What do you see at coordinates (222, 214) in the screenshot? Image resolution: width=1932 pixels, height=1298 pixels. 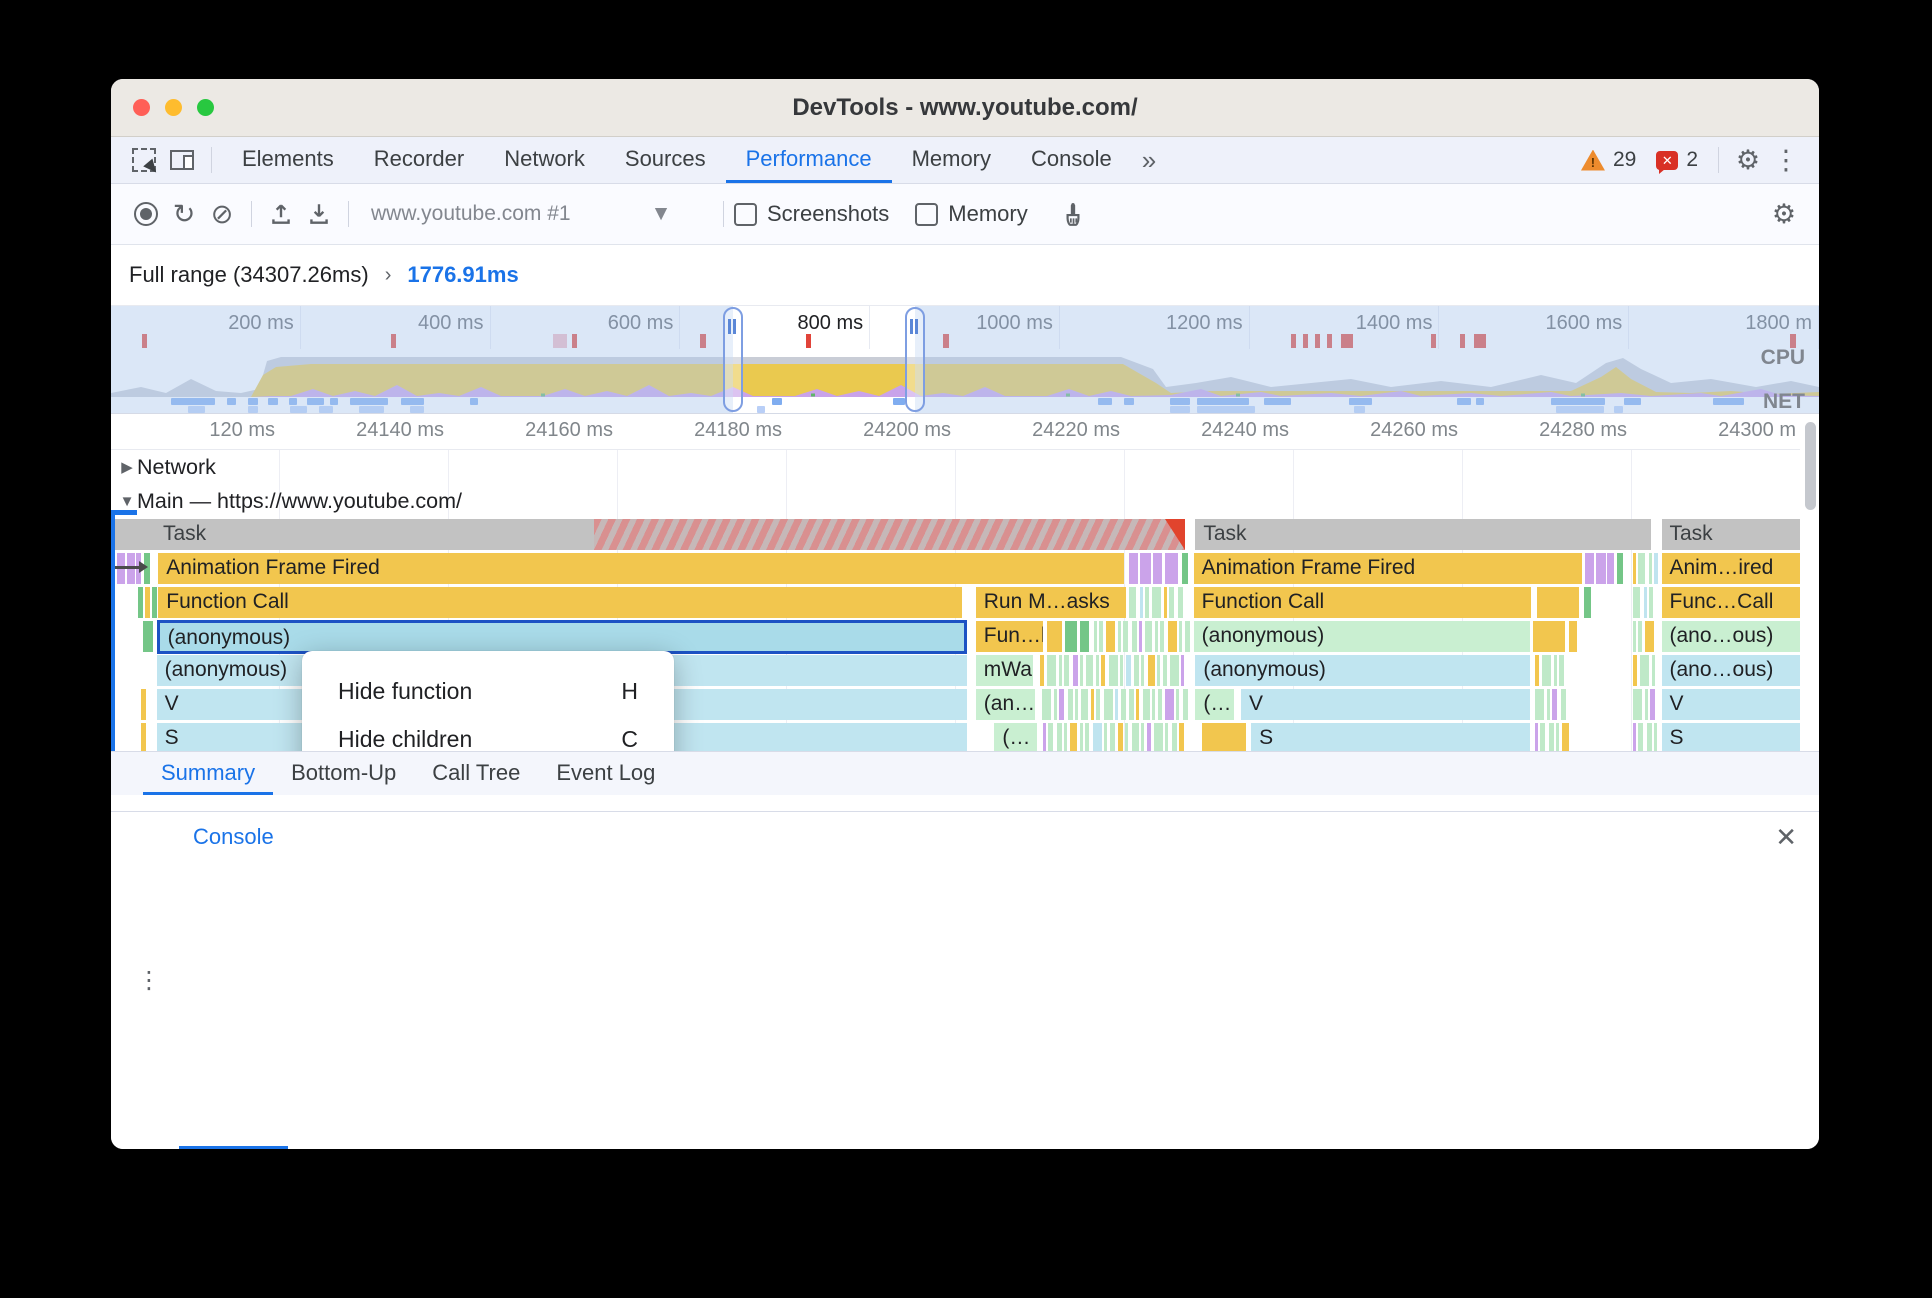 I see `clear-recording-button: ⊘` at bounding box center [222, 214].